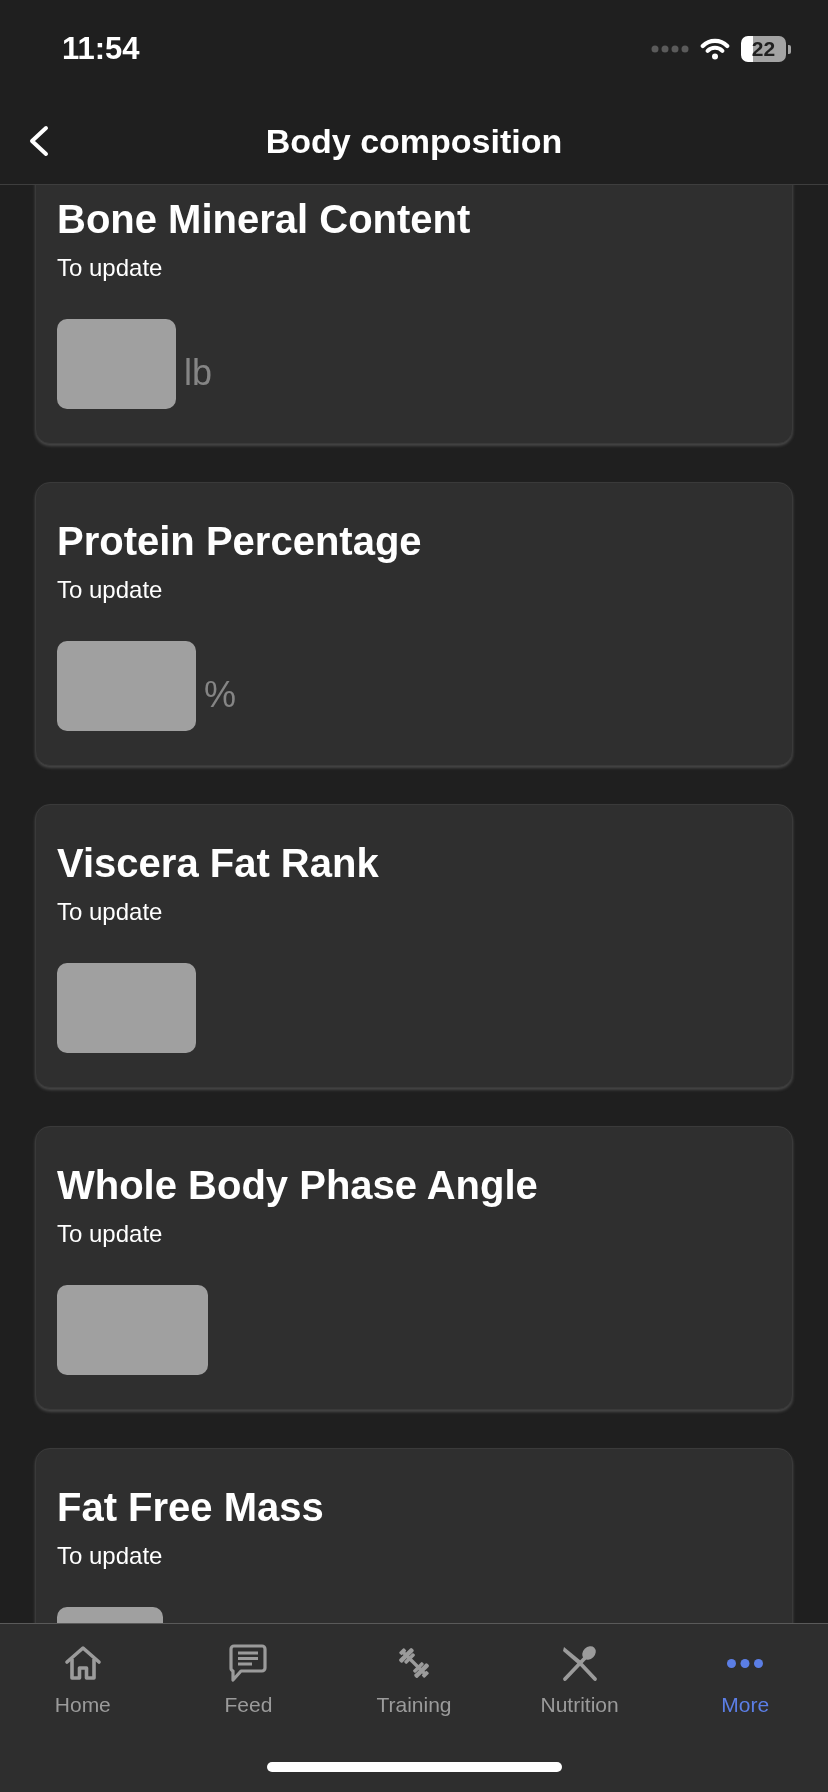 The image size is (828, 1792). I want to click on wifi-icon, so click(715, 49).